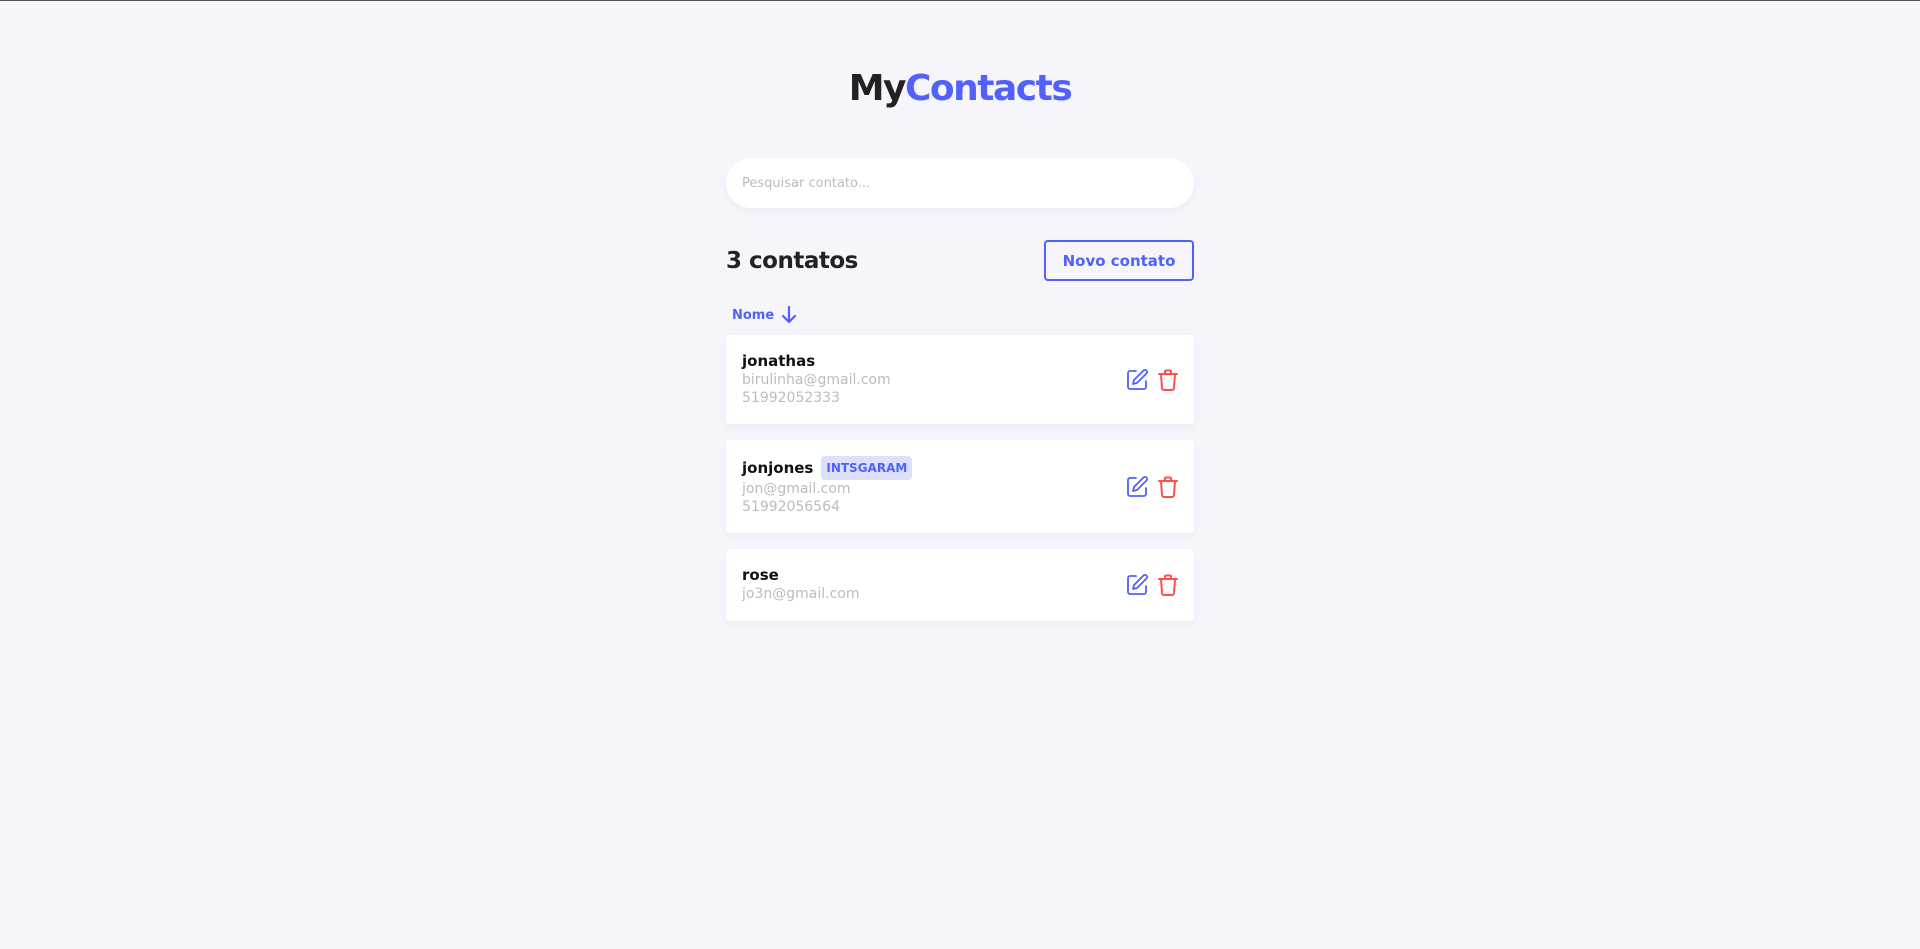 This screenshot has height=949, width=1920. What do you see at coordinates (960, 575) in the screenshot?
I see `contact-name-row: rose` at bounding box center [960, 575].